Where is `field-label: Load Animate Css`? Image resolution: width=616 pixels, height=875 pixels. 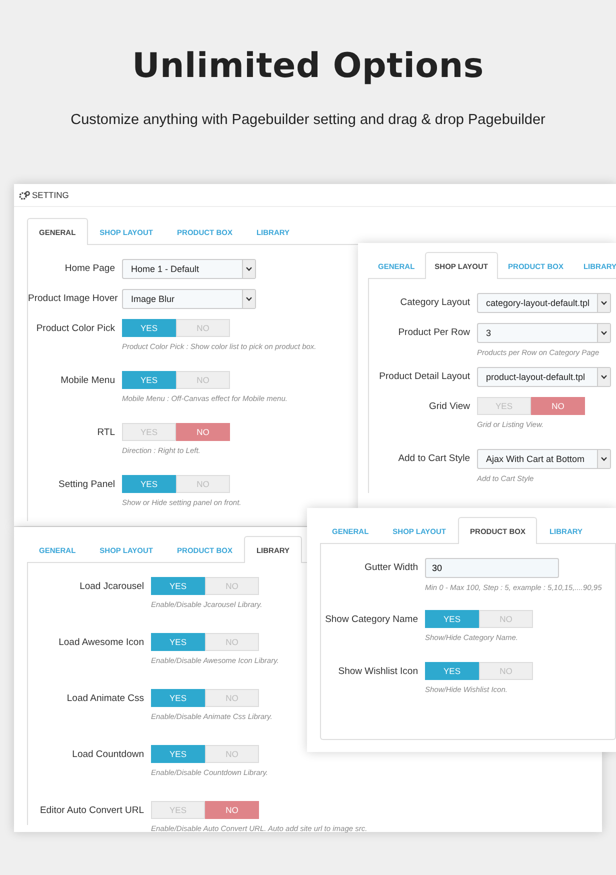 field-label: Load Animate Css is located at coordinates (105, 698).